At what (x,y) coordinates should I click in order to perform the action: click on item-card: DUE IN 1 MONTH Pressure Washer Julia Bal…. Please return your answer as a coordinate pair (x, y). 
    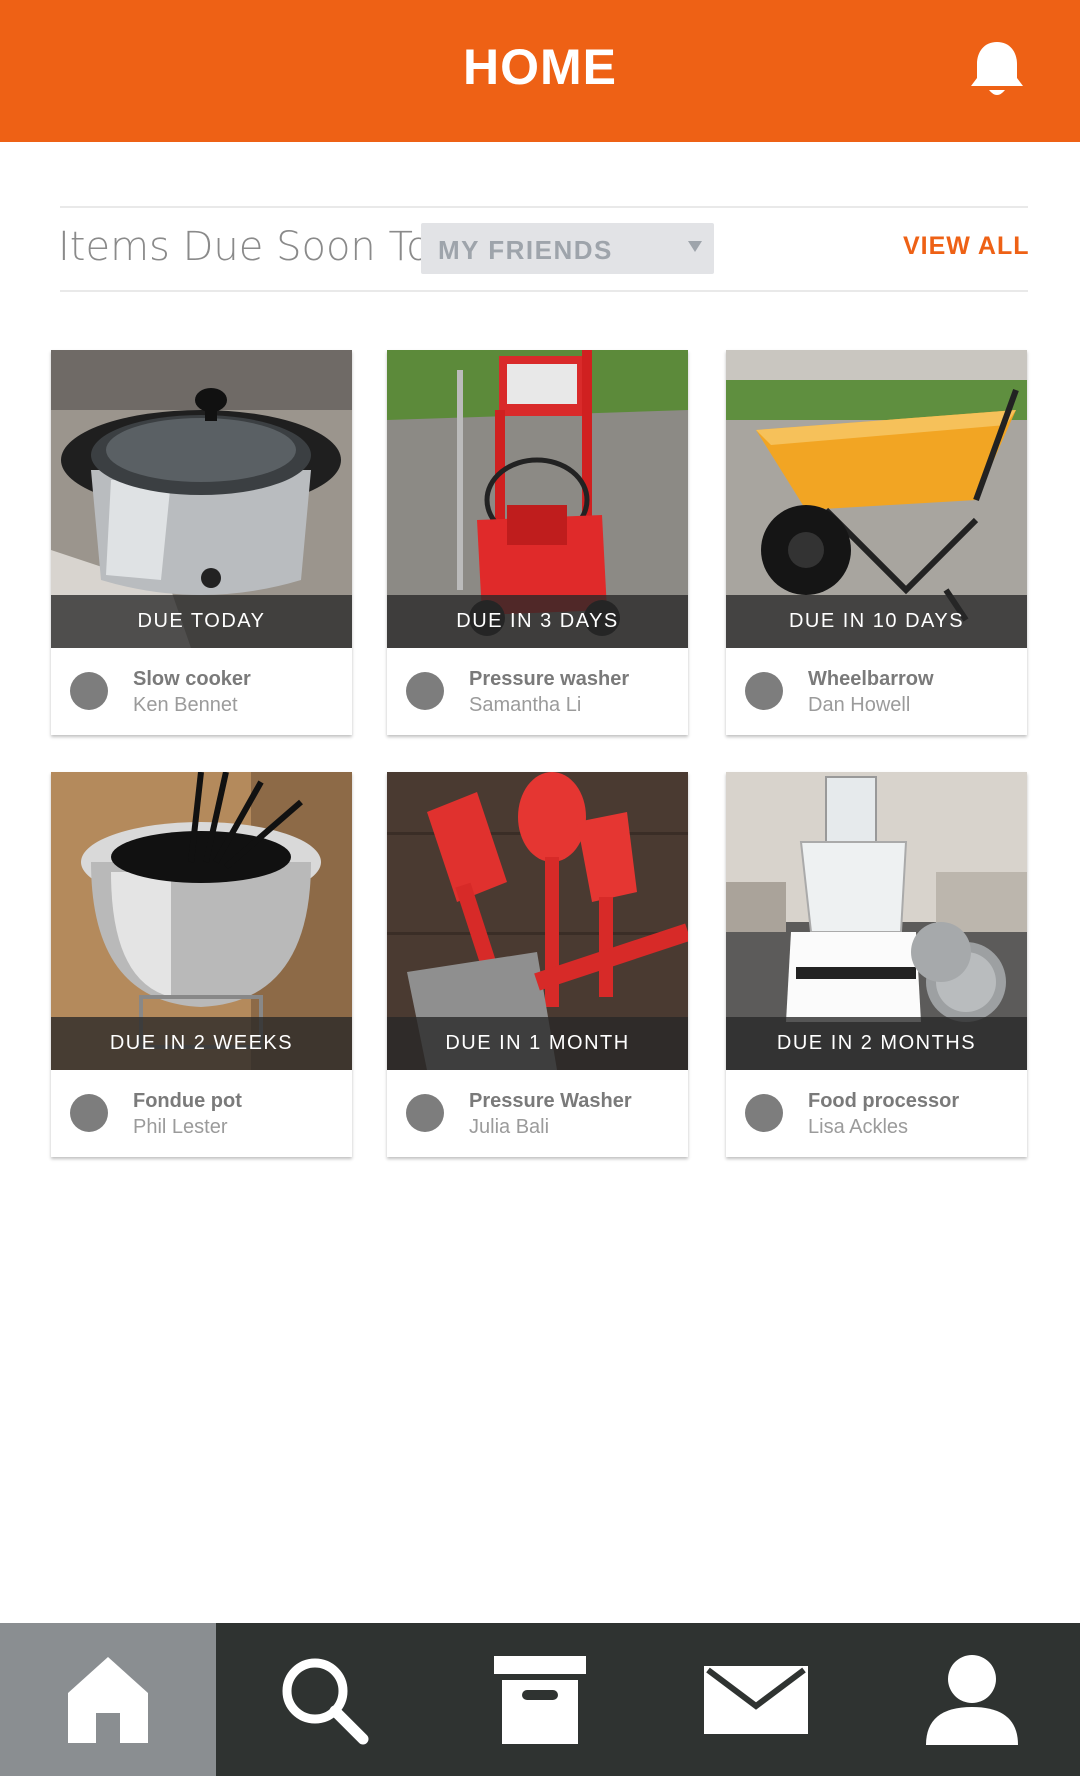
    Looking at the image, I should click on (537, 964).